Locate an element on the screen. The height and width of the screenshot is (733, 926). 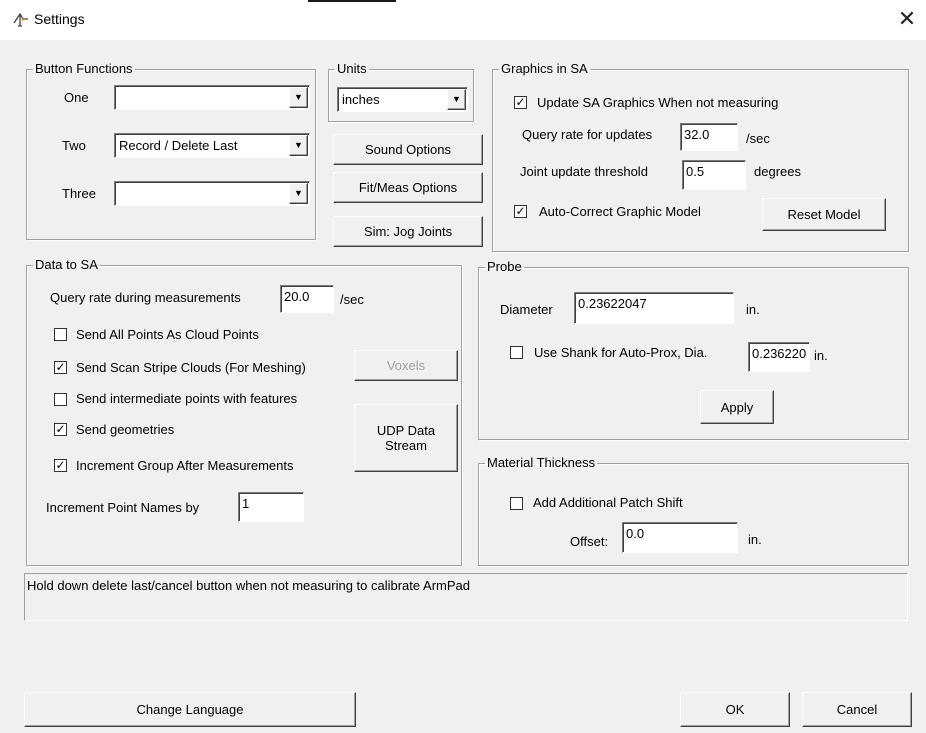
title-bar-accent is located at coordinates (352, 1).